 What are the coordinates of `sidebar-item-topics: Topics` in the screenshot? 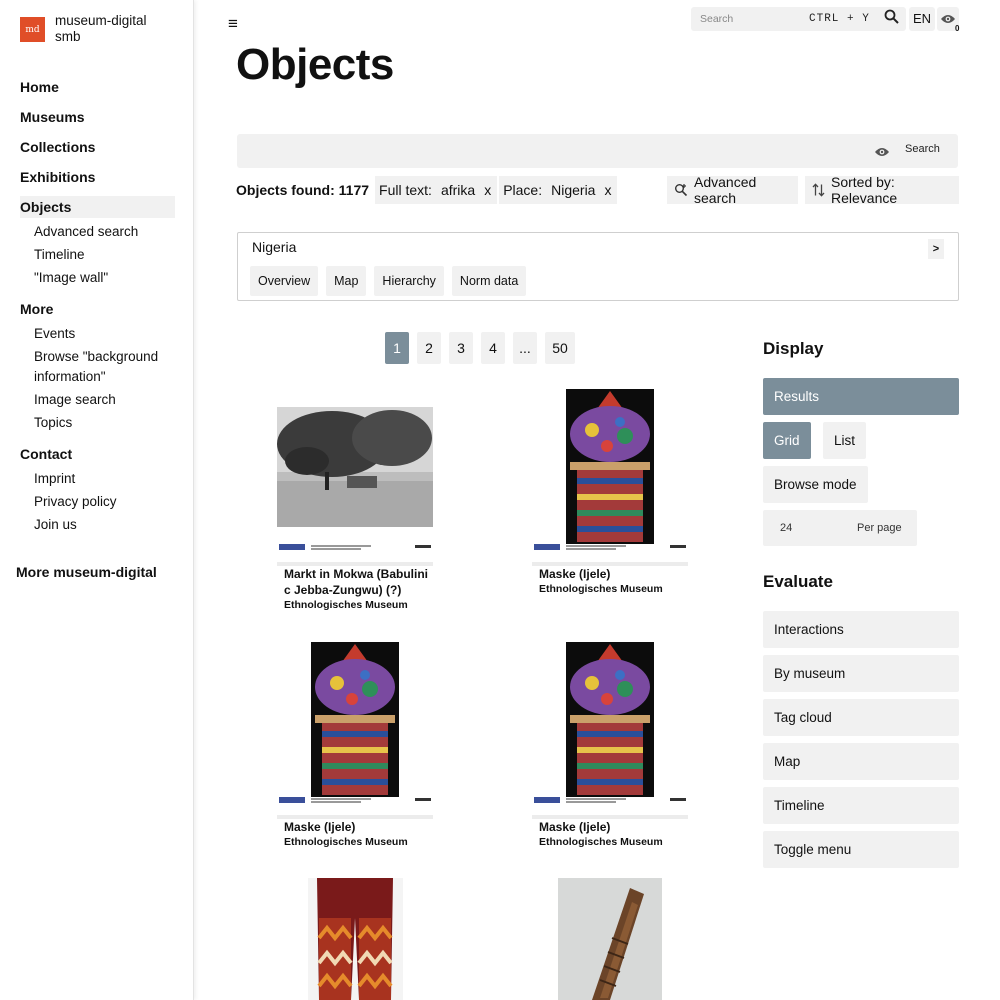 It's located at (104, 423).